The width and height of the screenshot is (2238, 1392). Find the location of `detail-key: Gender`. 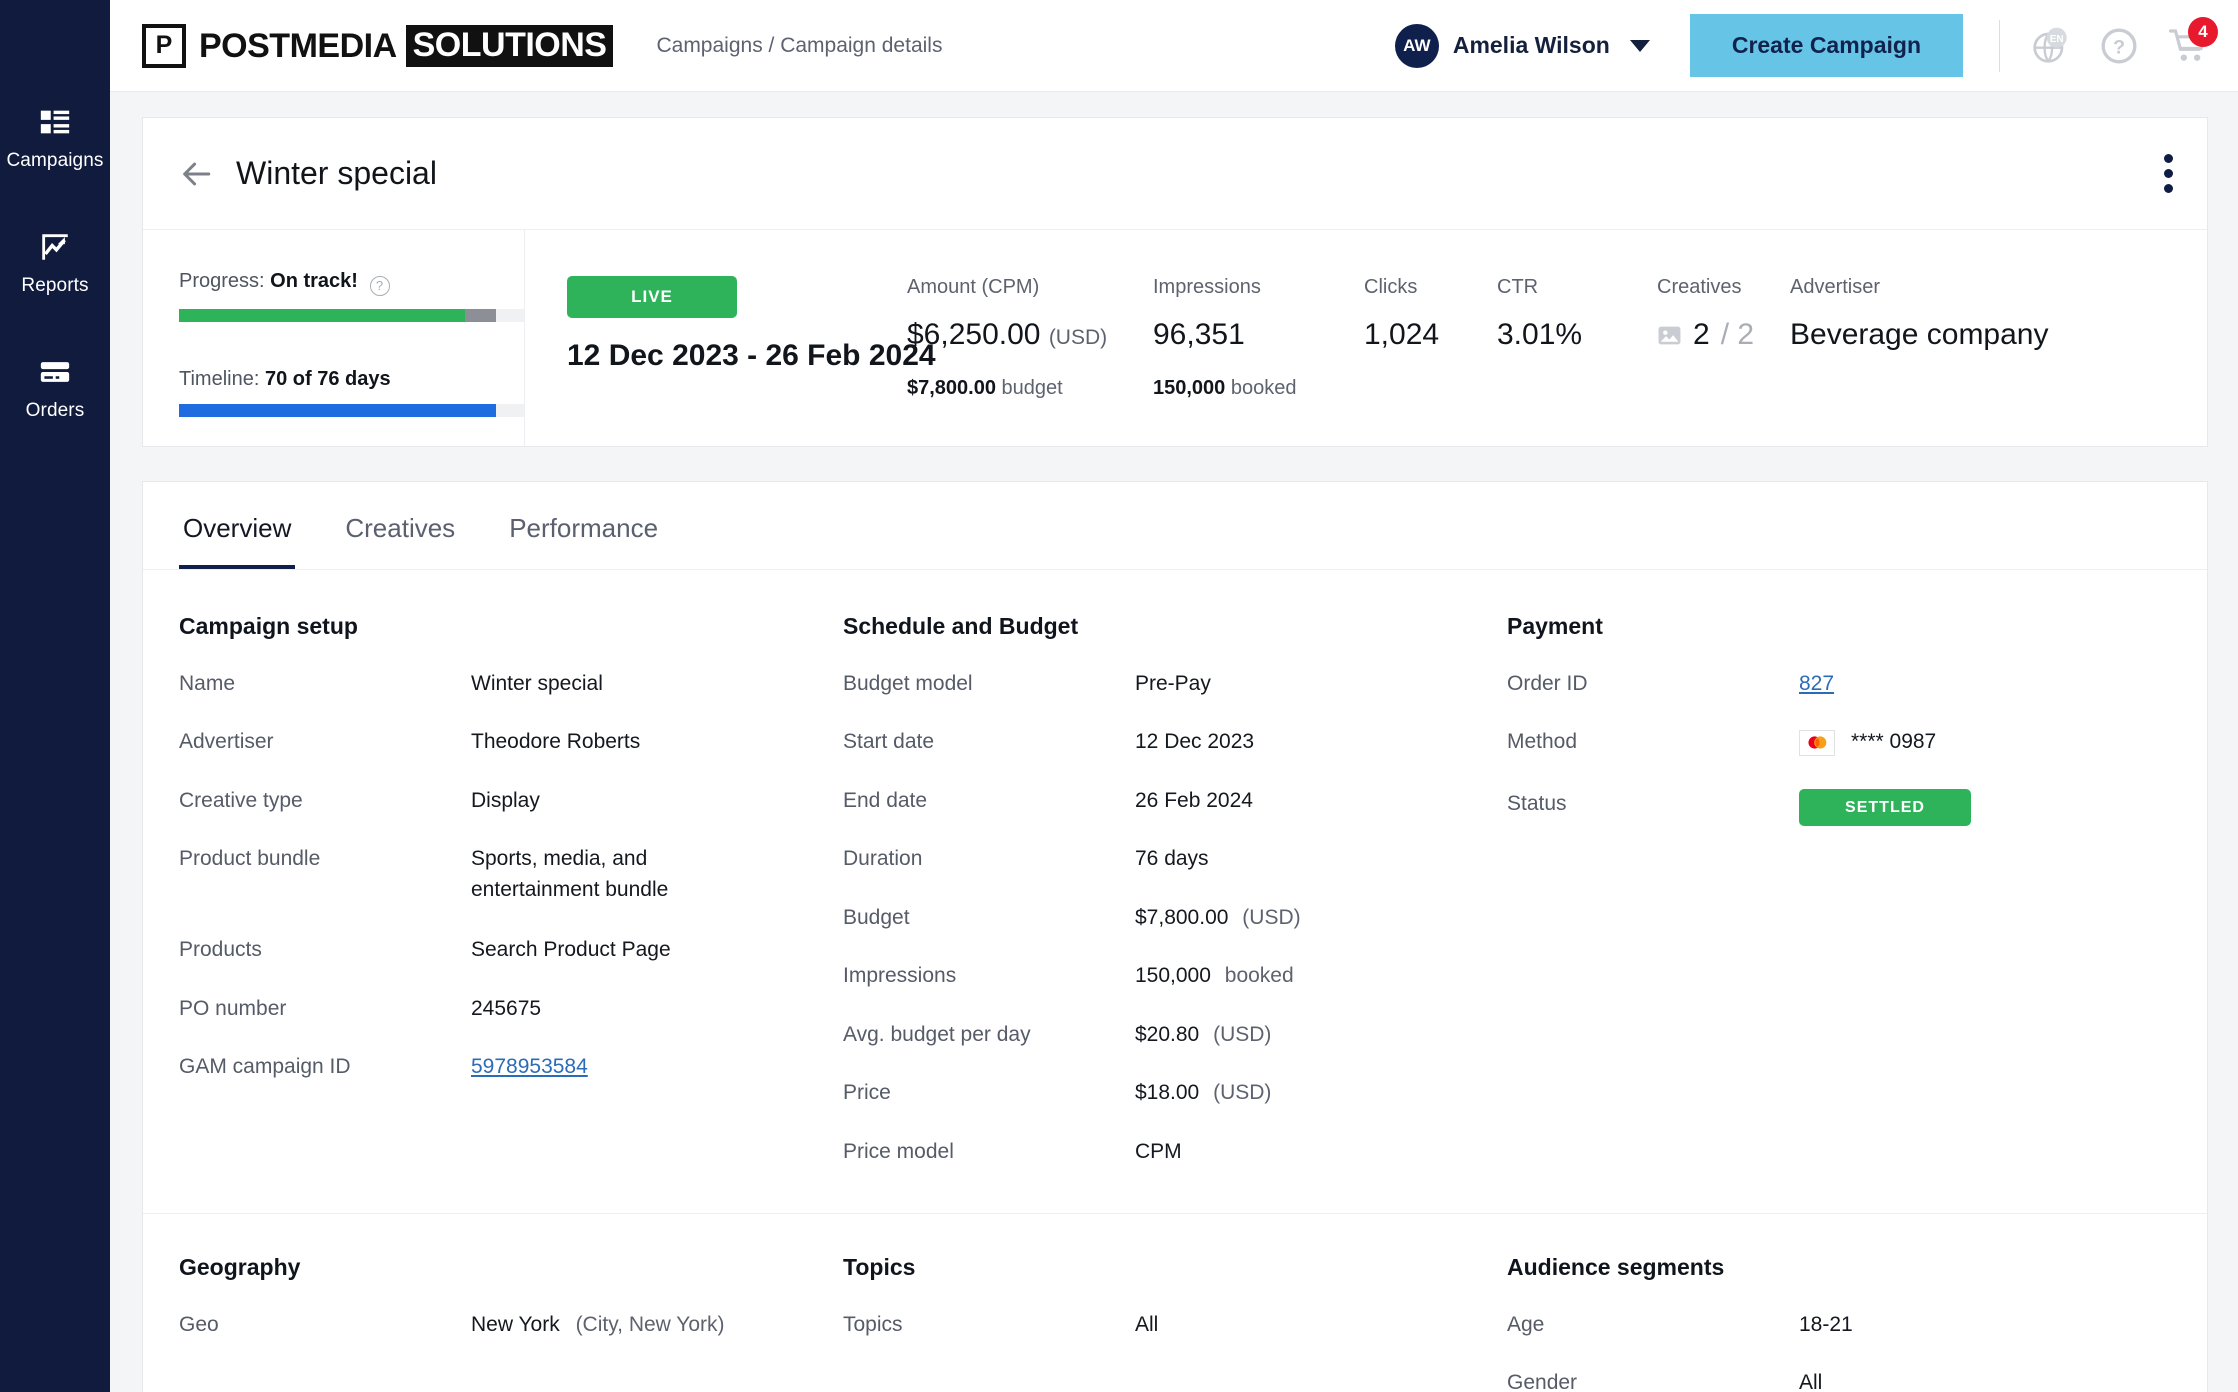

detail-key: Gender is located at coordinates (1542, 1381).